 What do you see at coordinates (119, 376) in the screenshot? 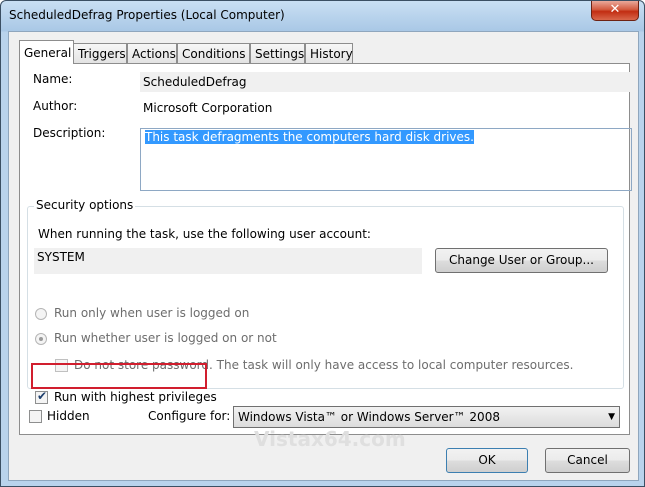
I see `highlight-annotation` at bounding box center [119, 376].